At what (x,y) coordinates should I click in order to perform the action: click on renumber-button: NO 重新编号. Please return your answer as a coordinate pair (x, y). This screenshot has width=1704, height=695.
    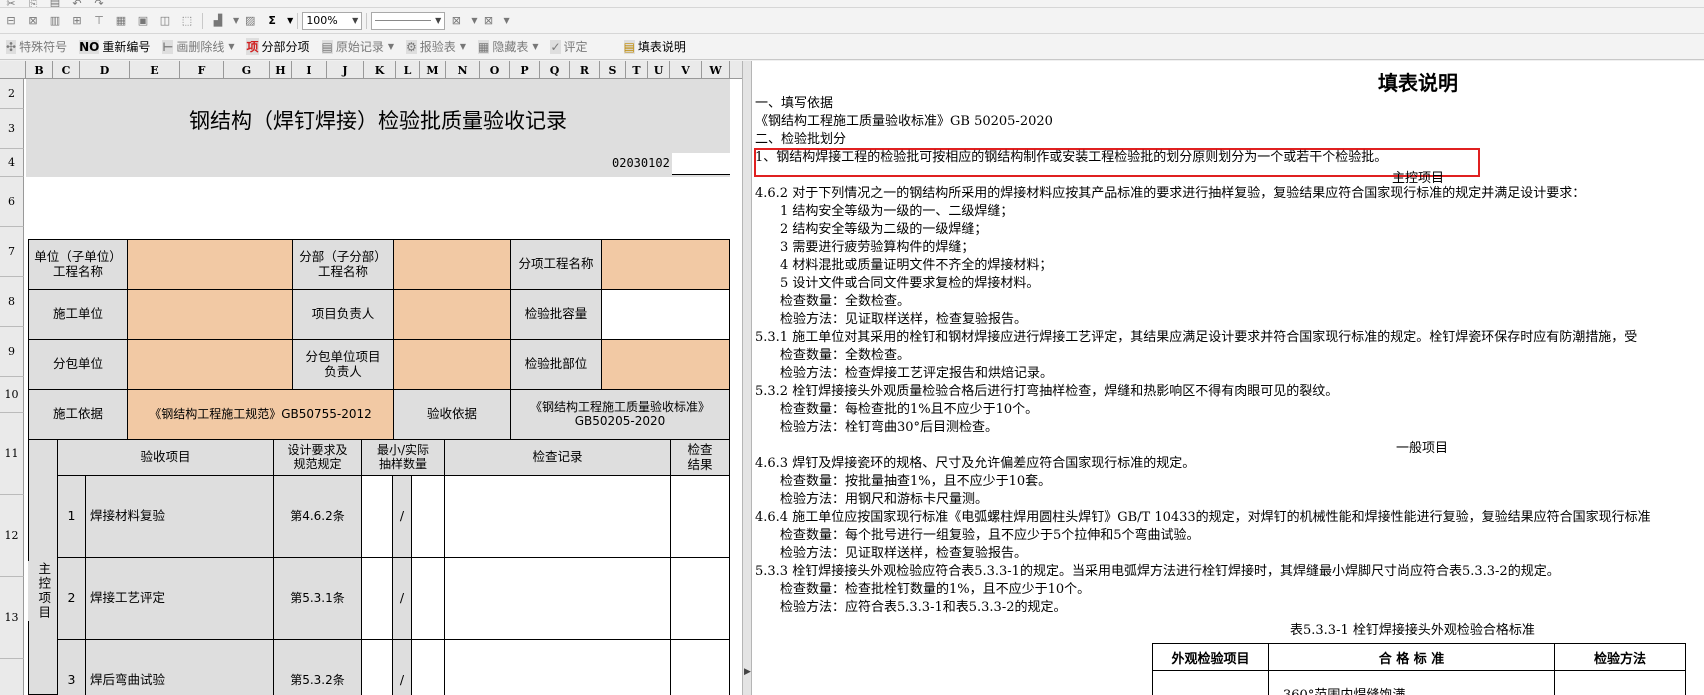
    Looking at the image, I should click on (114, 46).